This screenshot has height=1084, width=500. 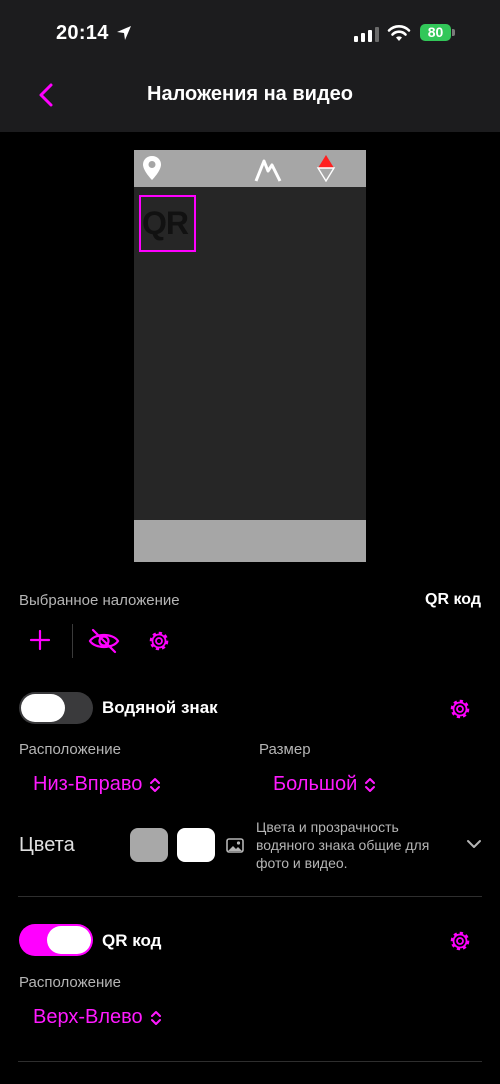 What do you see at coordinates (72, 641) in the screenshot?
I see `toolbar-divider` at bounding box center [72, 641].